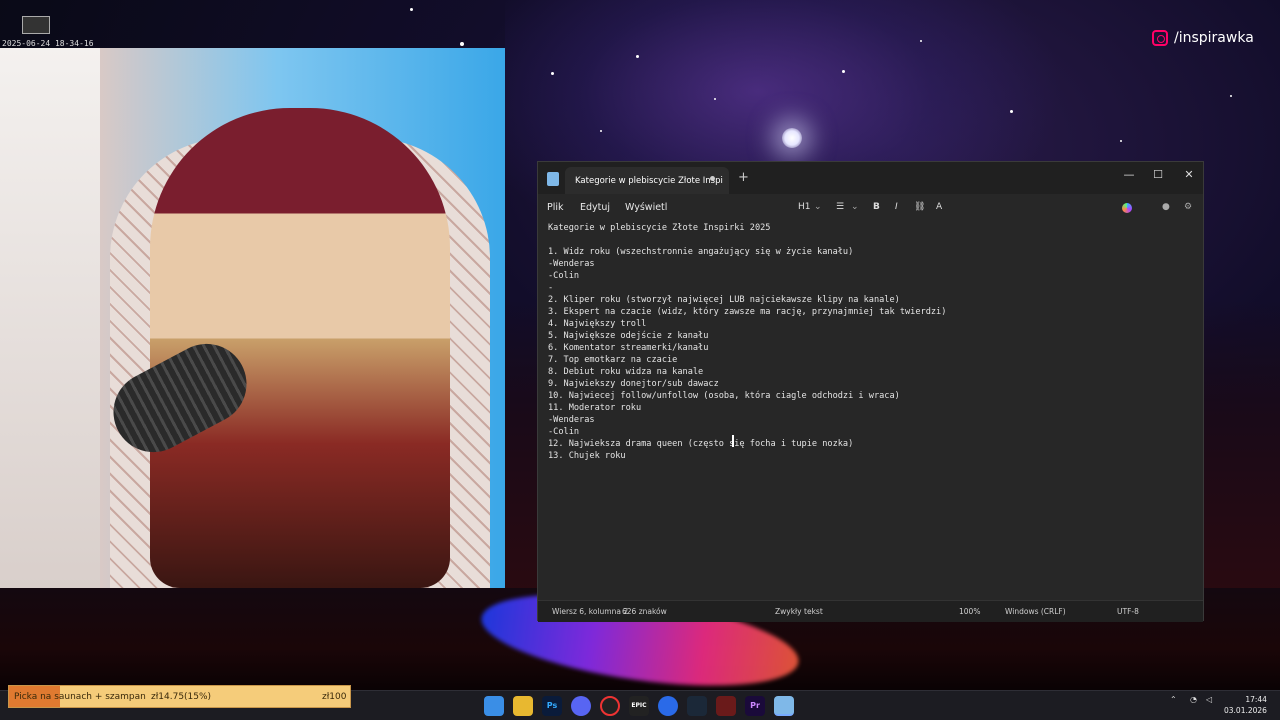 This screenshot has width=1280, height=720. What do you see at coordinates (1128, 611) in the screenshot?
I see `status-encoding: UTF-8` at bounding box center [1128, 611].